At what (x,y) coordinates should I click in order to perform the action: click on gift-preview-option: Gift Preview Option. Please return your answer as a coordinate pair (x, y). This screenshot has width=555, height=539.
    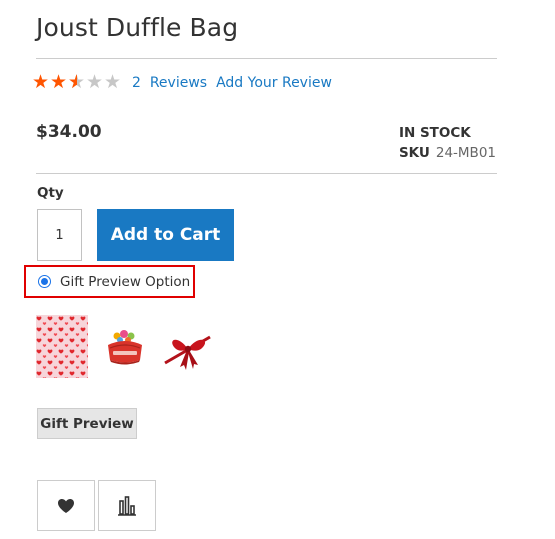
    Looking at the image, I should click on (109, 281).